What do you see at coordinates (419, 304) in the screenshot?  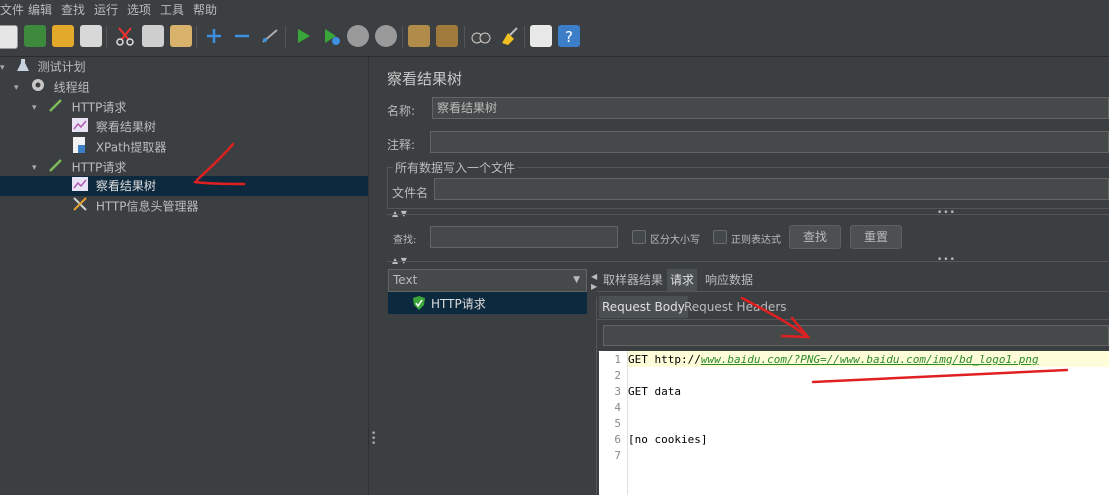 I see `success-shield-icon` at bounding box center [419, 304].